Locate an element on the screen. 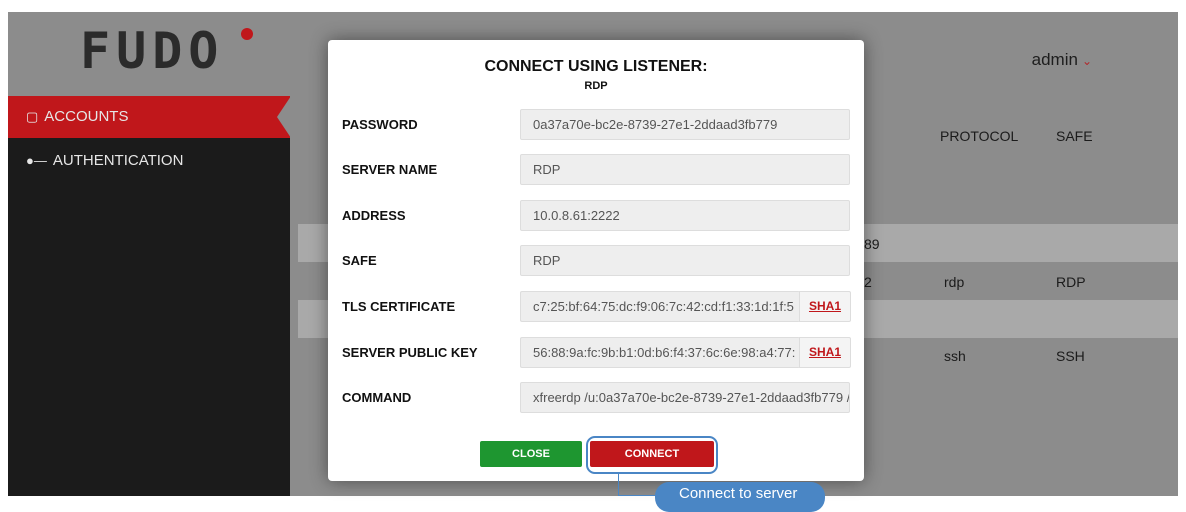 This screenshot has height=512, width=1186. tls-certificate-label: TLS CERTIFICATE is located at coordinates (399, 306).